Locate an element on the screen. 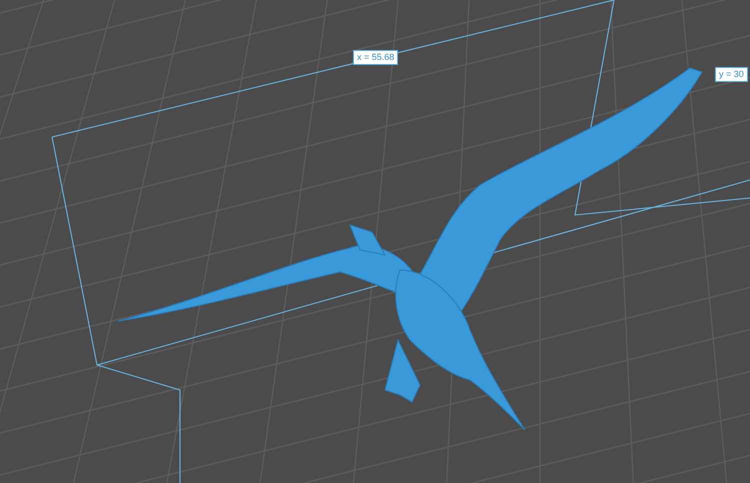 This screenshot has height=483, width=750. dimension-label: y = 30 is located at coordinates (731, 74).